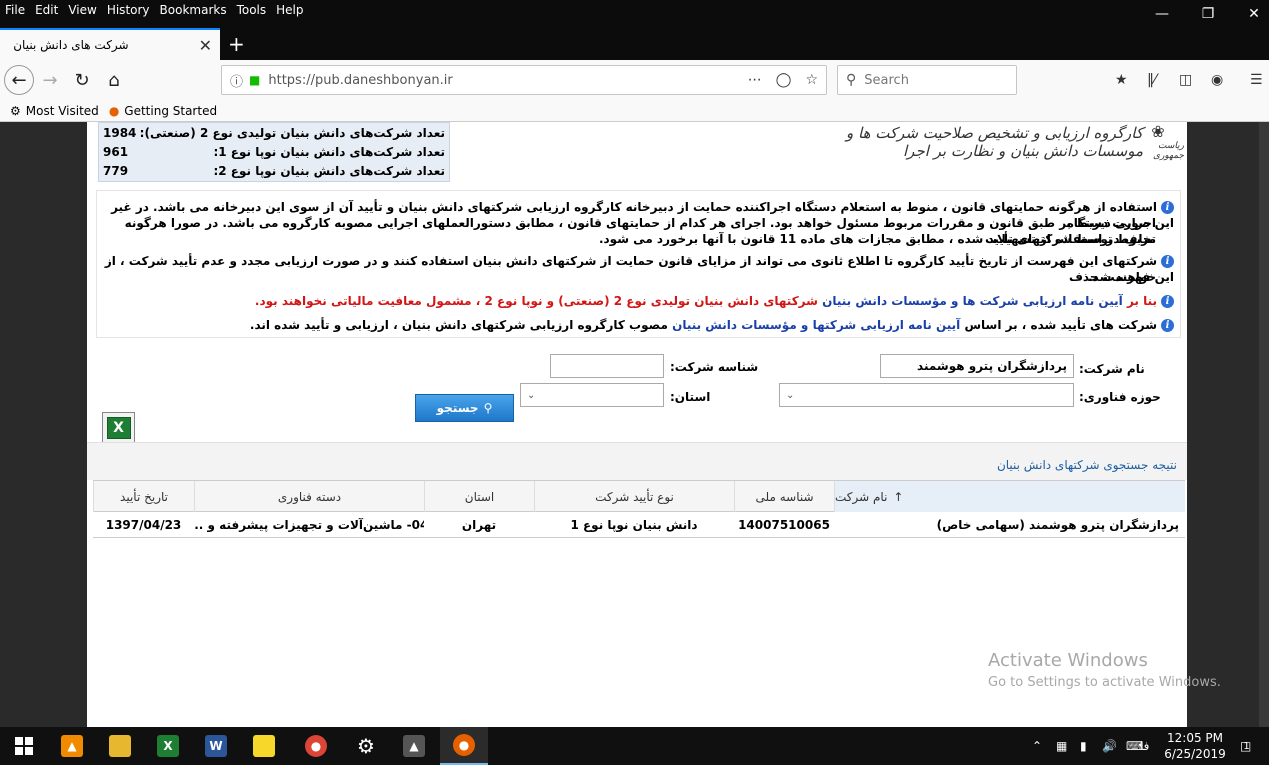 This screenshot has width=1269, height=765. I want to click on company-id-input, so click(607, 366).